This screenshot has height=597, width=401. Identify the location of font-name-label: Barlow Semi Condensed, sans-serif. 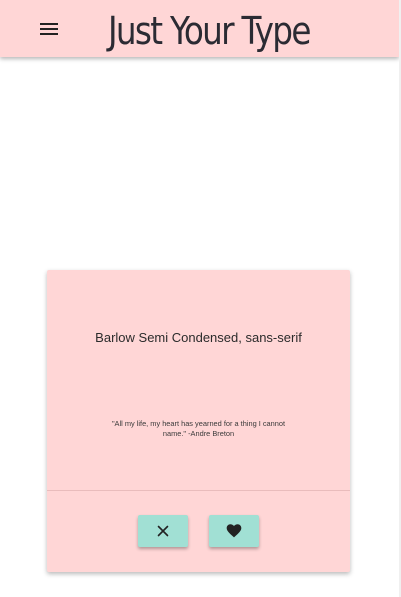
(198, 337).